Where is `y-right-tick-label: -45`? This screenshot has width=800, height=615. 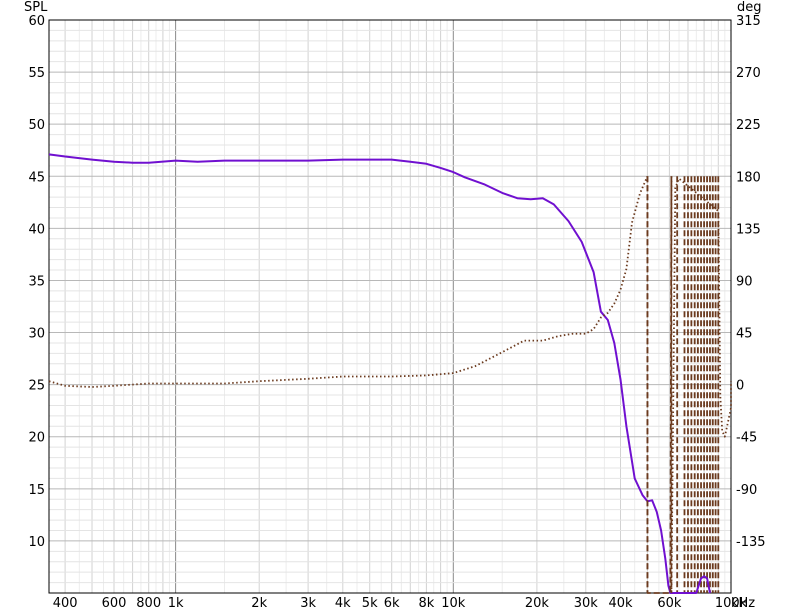 y-right-tick-label: -45 is located at coordinates (746, 438).